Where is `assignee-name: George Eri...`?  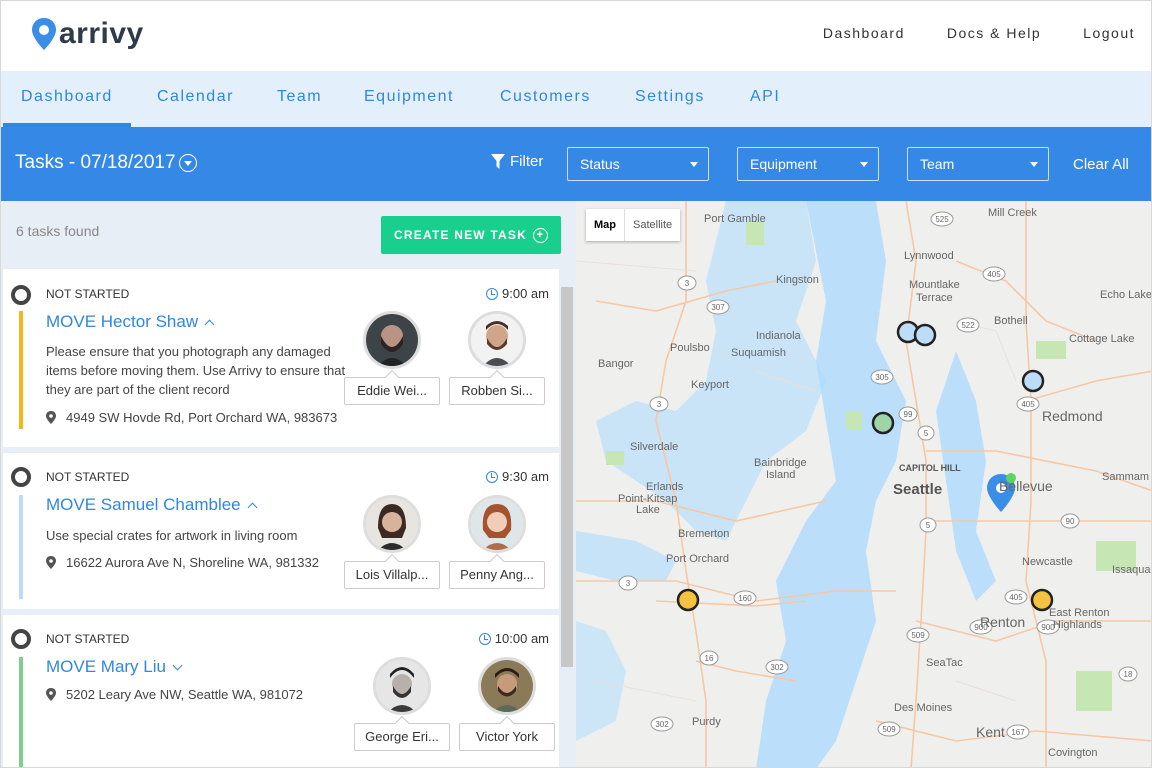
assignee-name: George Eri... is located at coordinates (402, 737).